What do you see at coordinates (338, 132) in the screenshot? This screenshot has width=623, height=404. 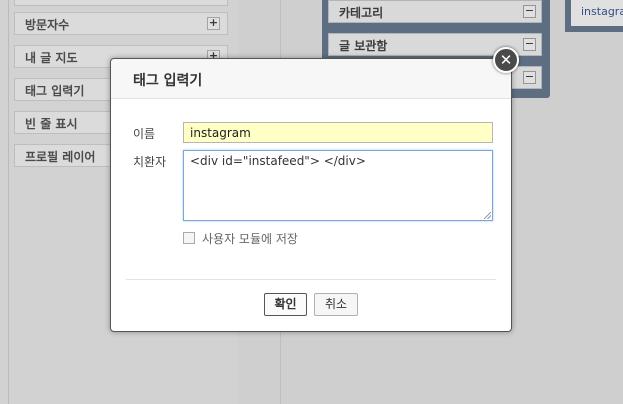 I see `name-input` at bounding box center [338, 132].